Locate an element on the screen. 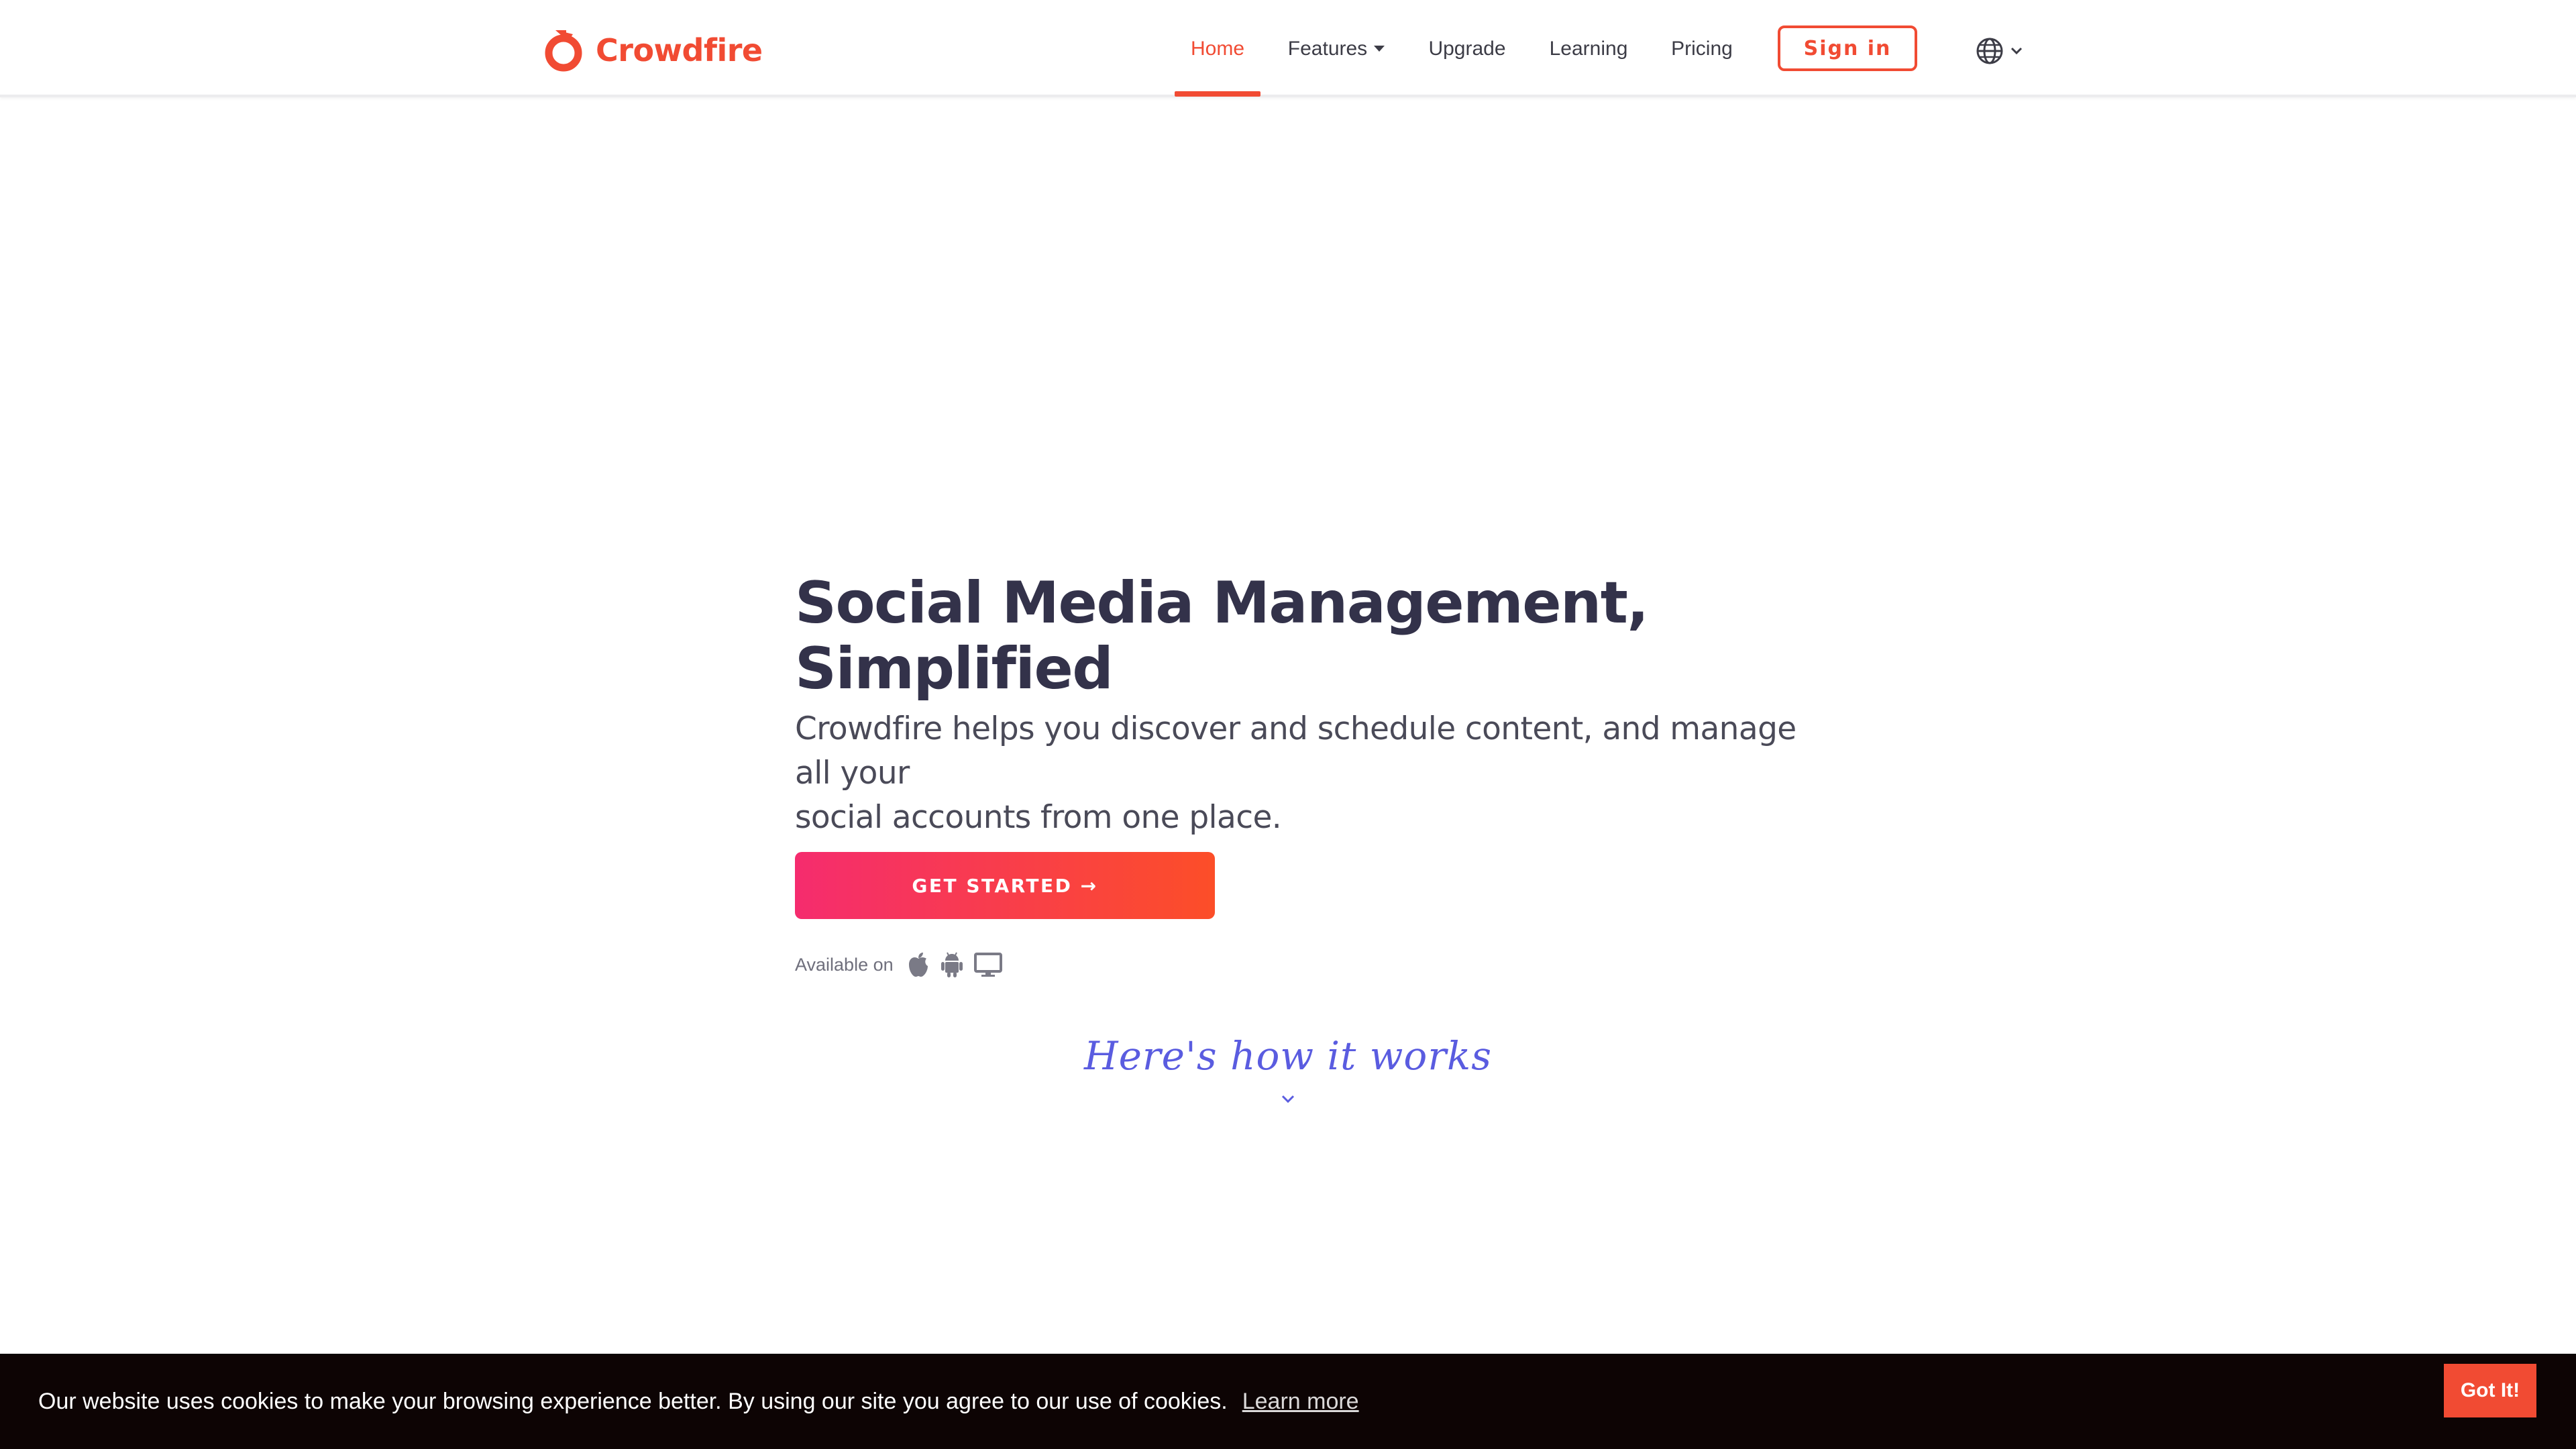 The image size is (2576, 1449). learn-more-link: Learn more is located at coordinates (1300, 1402).